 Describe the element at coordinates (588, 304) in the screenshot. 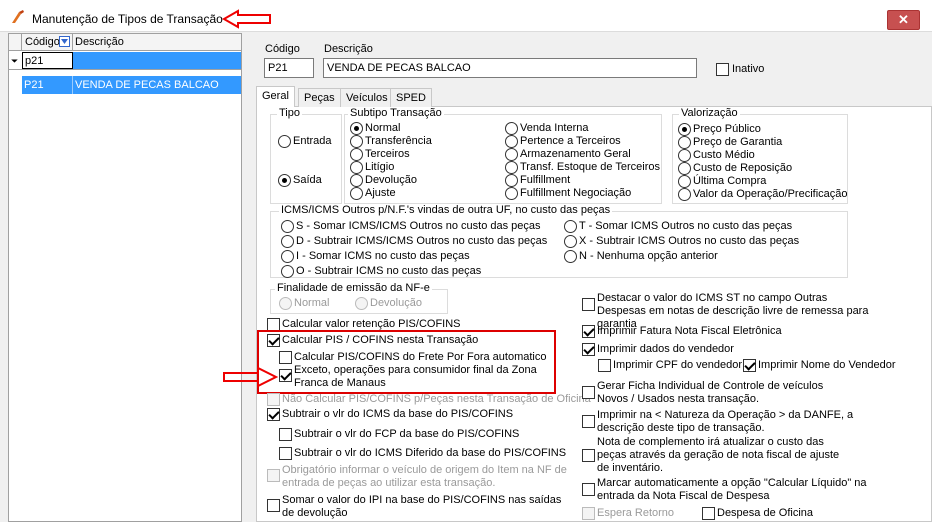

I see `destacar-checkbox` at that location.